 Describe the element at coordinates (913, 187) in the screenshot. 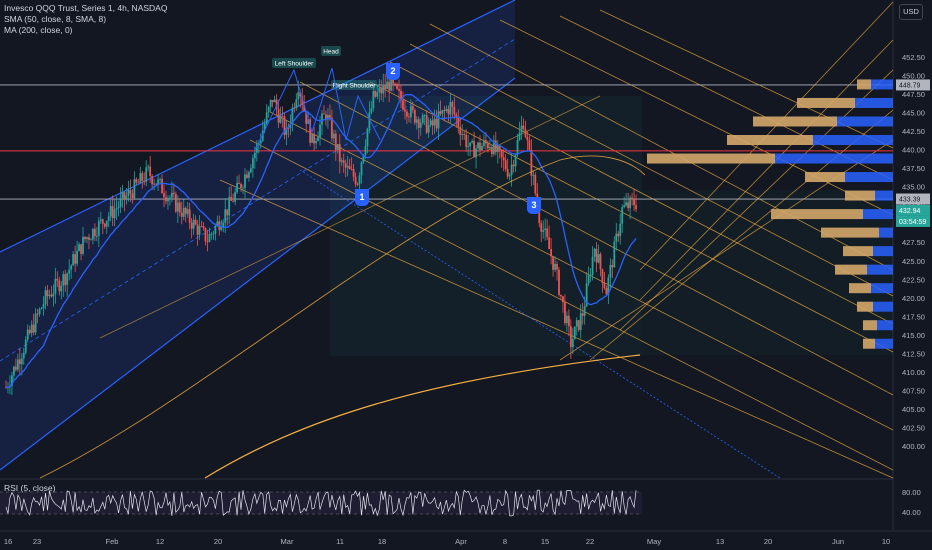

I see `price-tick: 435.00` at that location.